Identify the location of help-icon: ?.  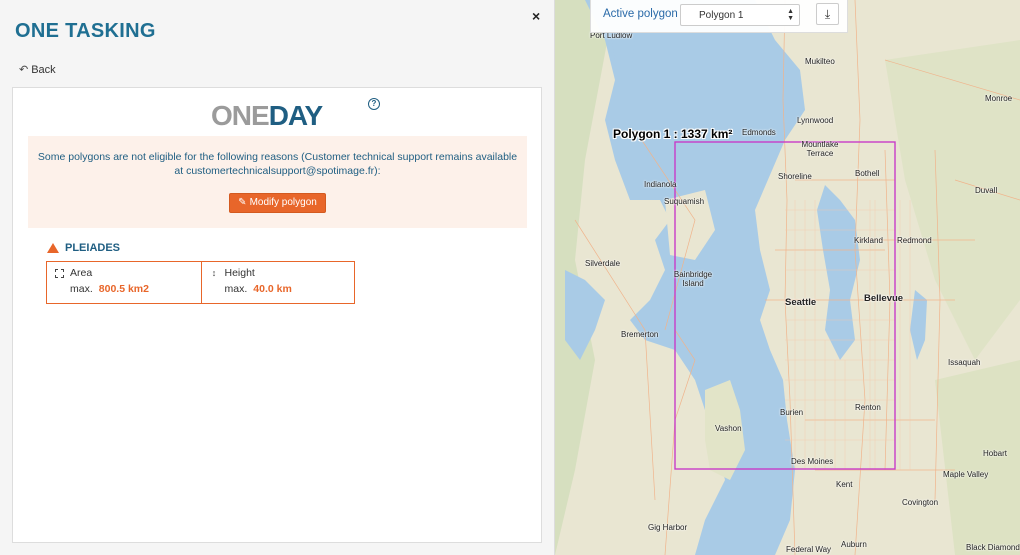
(374, 104).